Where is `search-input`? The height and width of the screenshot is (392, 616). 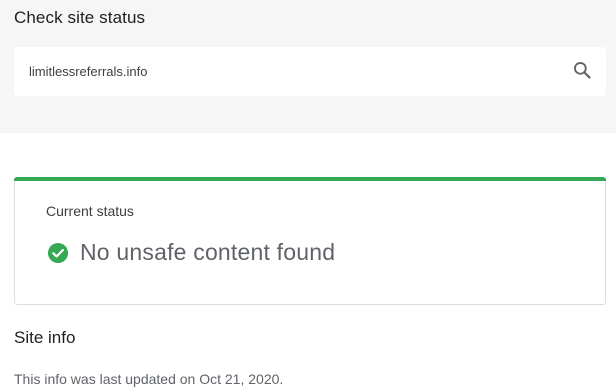
search-input is located at coordinates (289, 71).